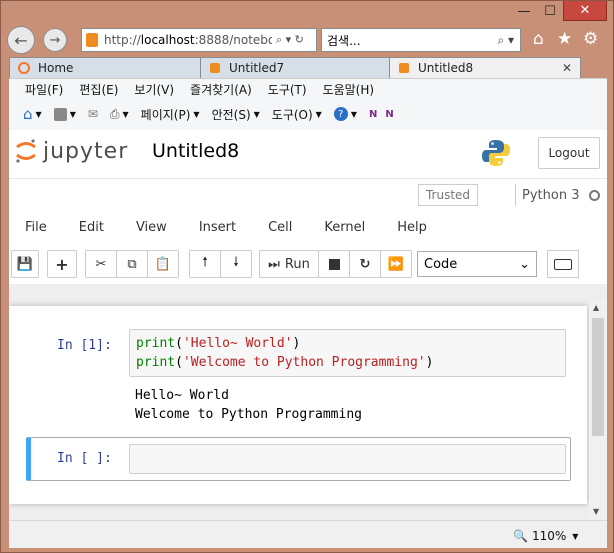  Describe the element at coordinates (334, 264) in the screenshot. I see `interrupt-button` at that location.